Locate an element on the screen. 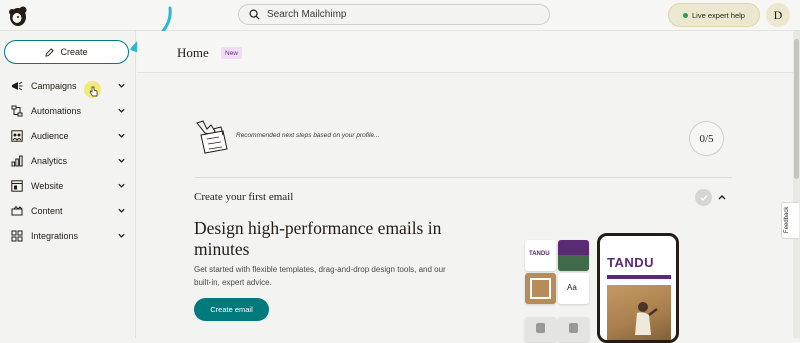  sidebar-item-label: Campaigns is located at coordinates (54, 85).